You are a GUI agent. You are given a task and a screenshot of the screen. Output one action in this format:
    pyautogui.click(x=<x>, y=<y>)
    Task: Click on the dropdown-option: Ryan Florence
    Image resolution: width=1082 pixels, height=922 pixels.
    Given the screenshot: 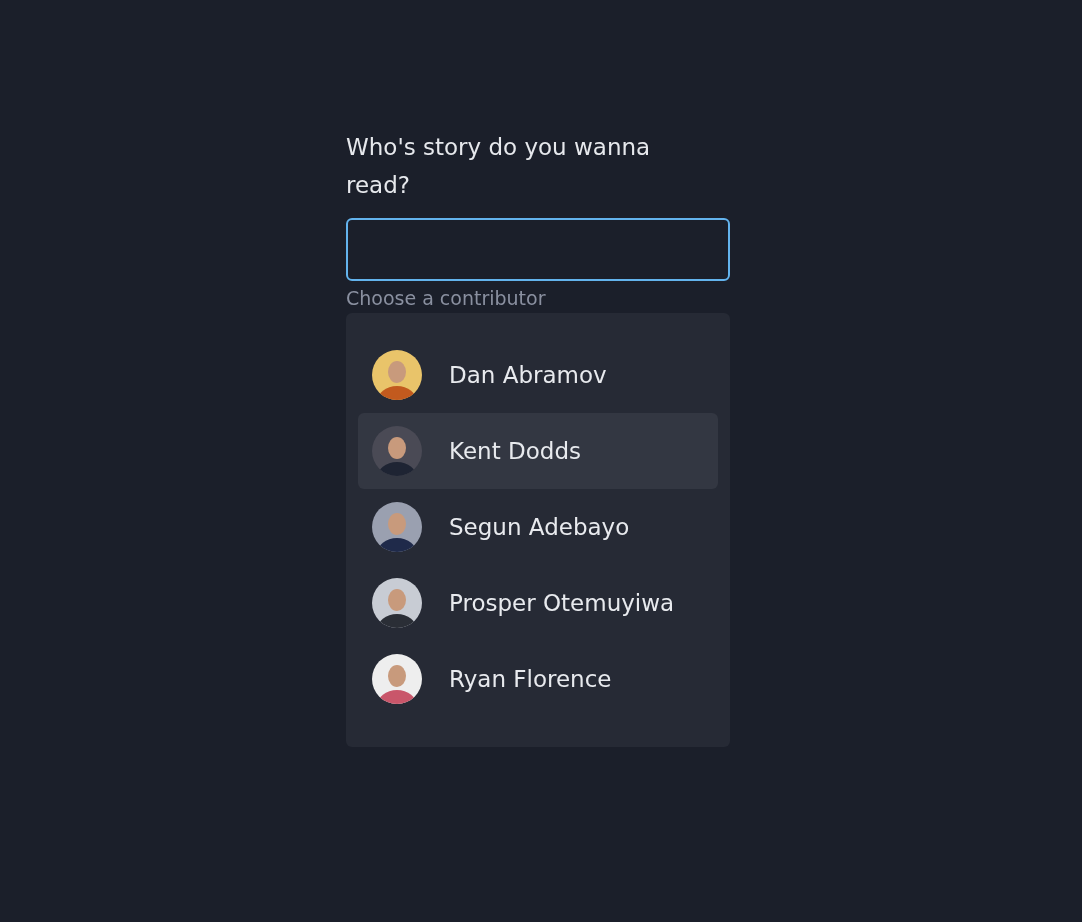 What is the action you would take?
    pyautogui.click(x=538, y=679)
    